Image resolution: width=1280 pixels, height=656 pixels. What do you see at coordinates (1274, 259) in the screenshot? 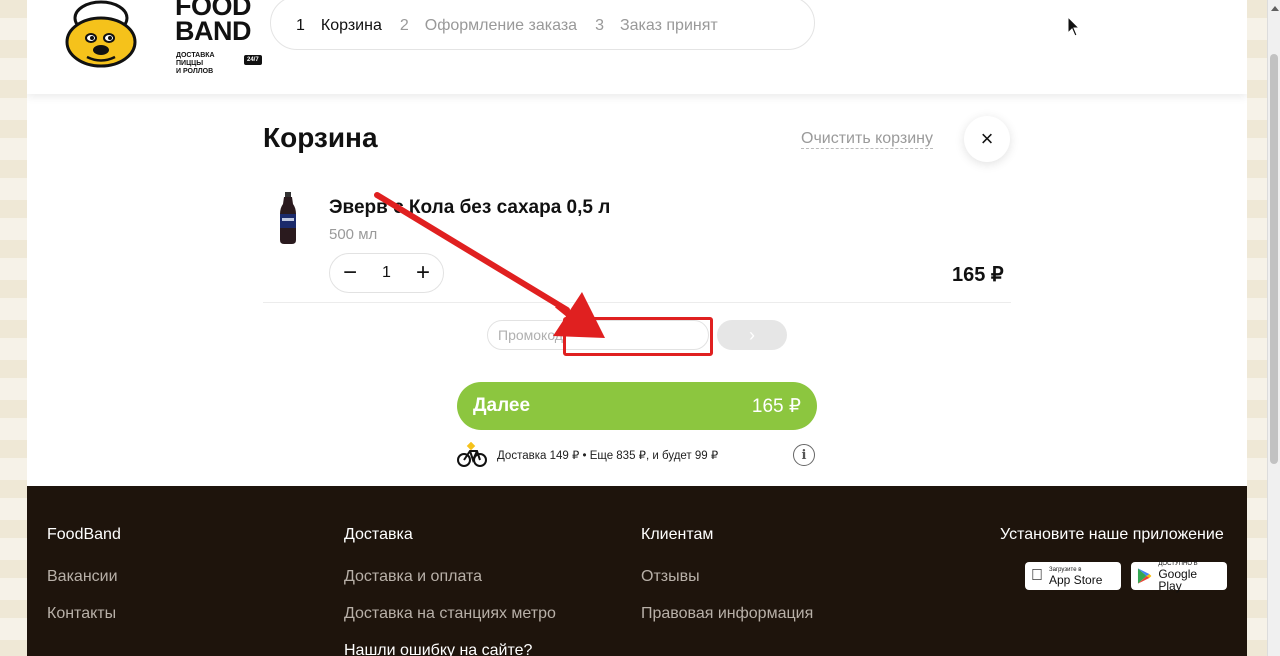
I see `scrollbar-thumb` at bounding box center [1274, 259].